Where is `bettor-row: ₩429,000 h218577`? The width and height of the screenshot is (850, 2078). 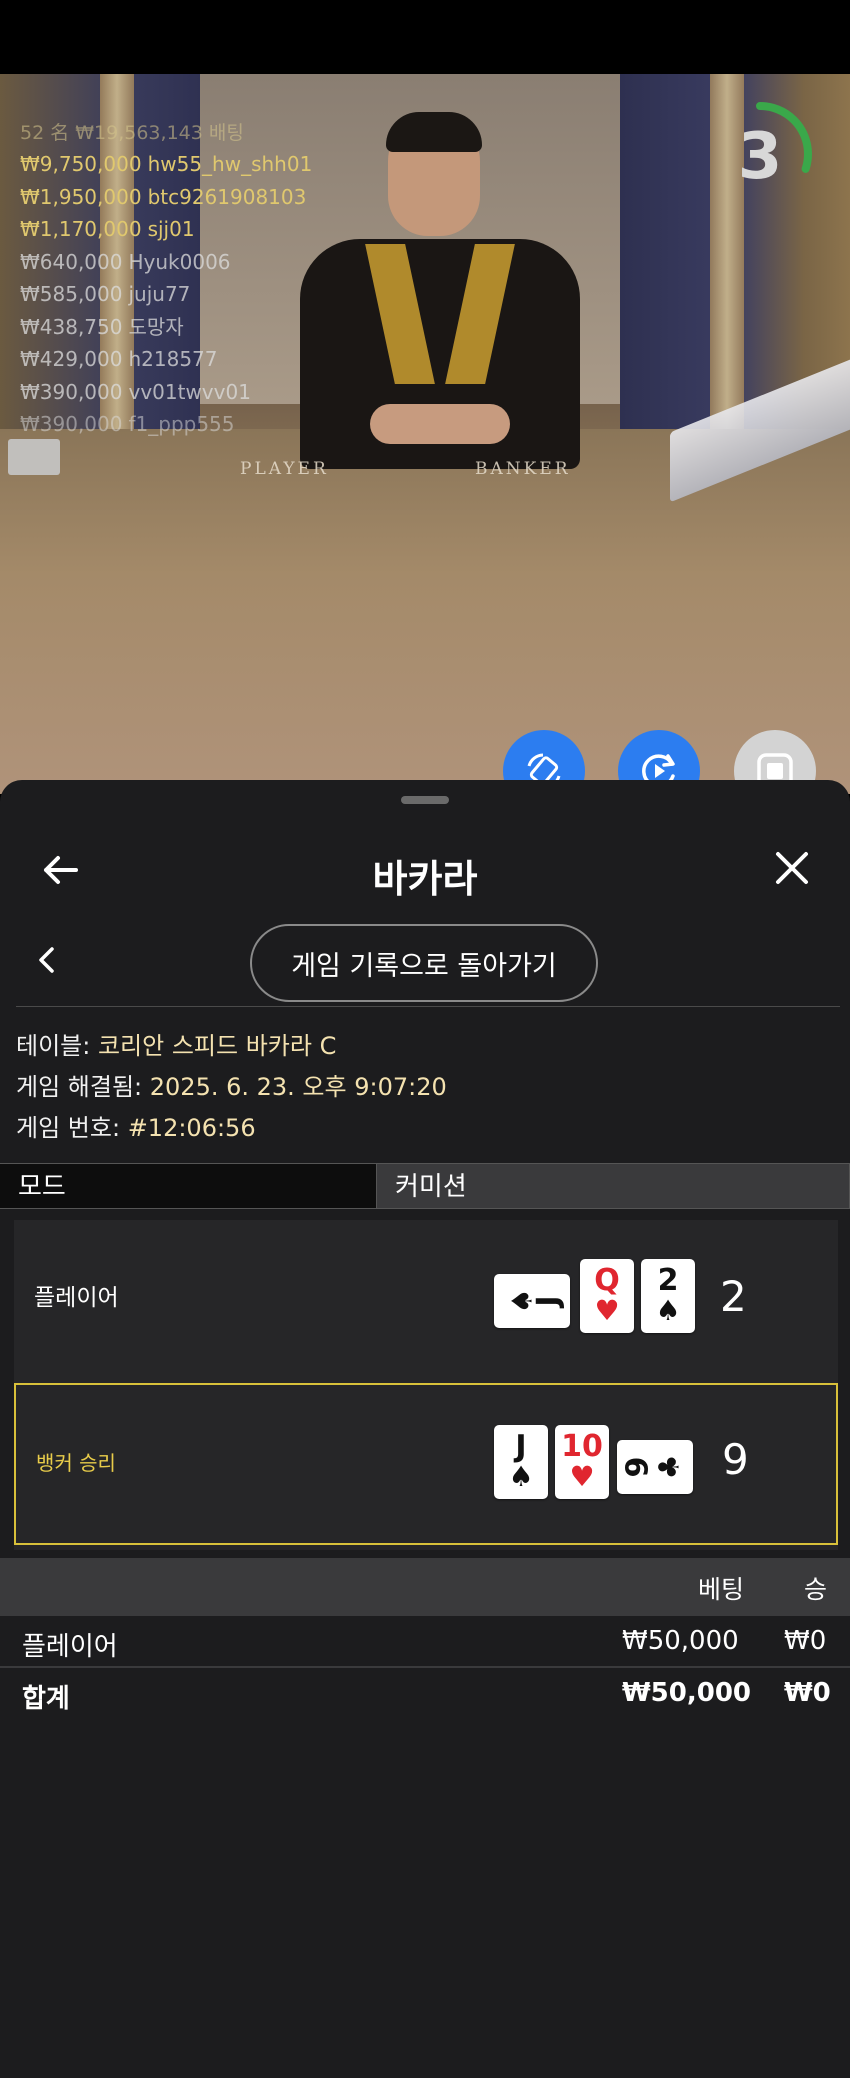
bettor-row: ₩429,000 h218577 is located at coordinates (166, 359).